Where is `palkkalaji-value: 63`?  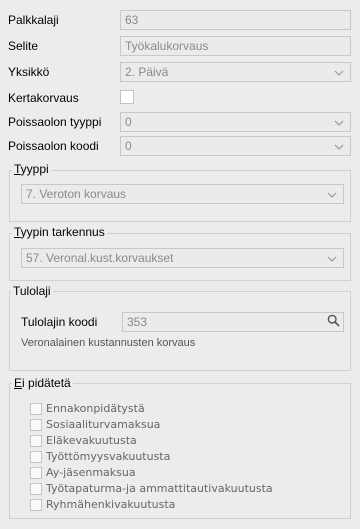 palkkalaji-value: 63 is located at coordinates (132, 20).